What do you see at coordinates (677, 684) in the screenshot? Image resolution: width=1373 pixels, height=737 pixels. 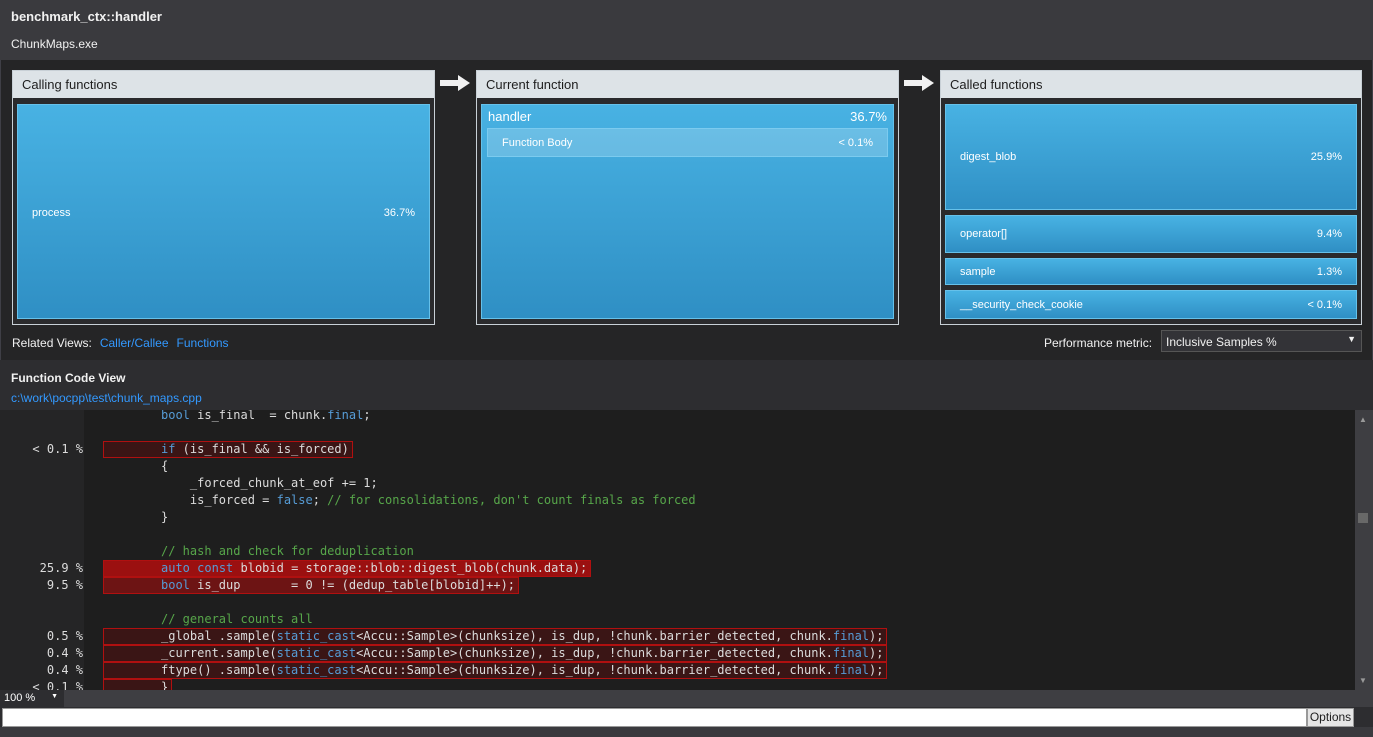 I see `code-line: < 0.1 %}` at bounding box center [677, 684].